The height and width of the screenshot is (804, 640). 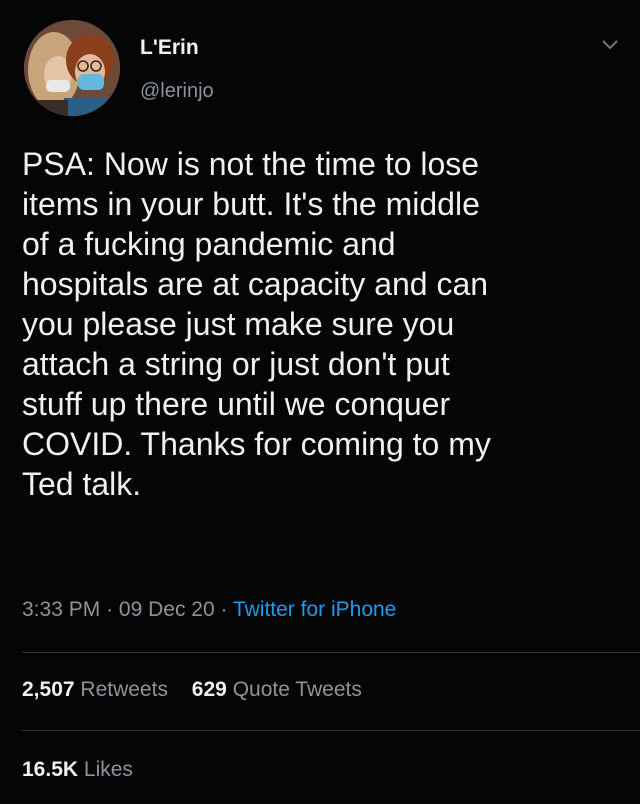 I want to click on likes-row: 16.5K Likes, so click(x=86, y=770).